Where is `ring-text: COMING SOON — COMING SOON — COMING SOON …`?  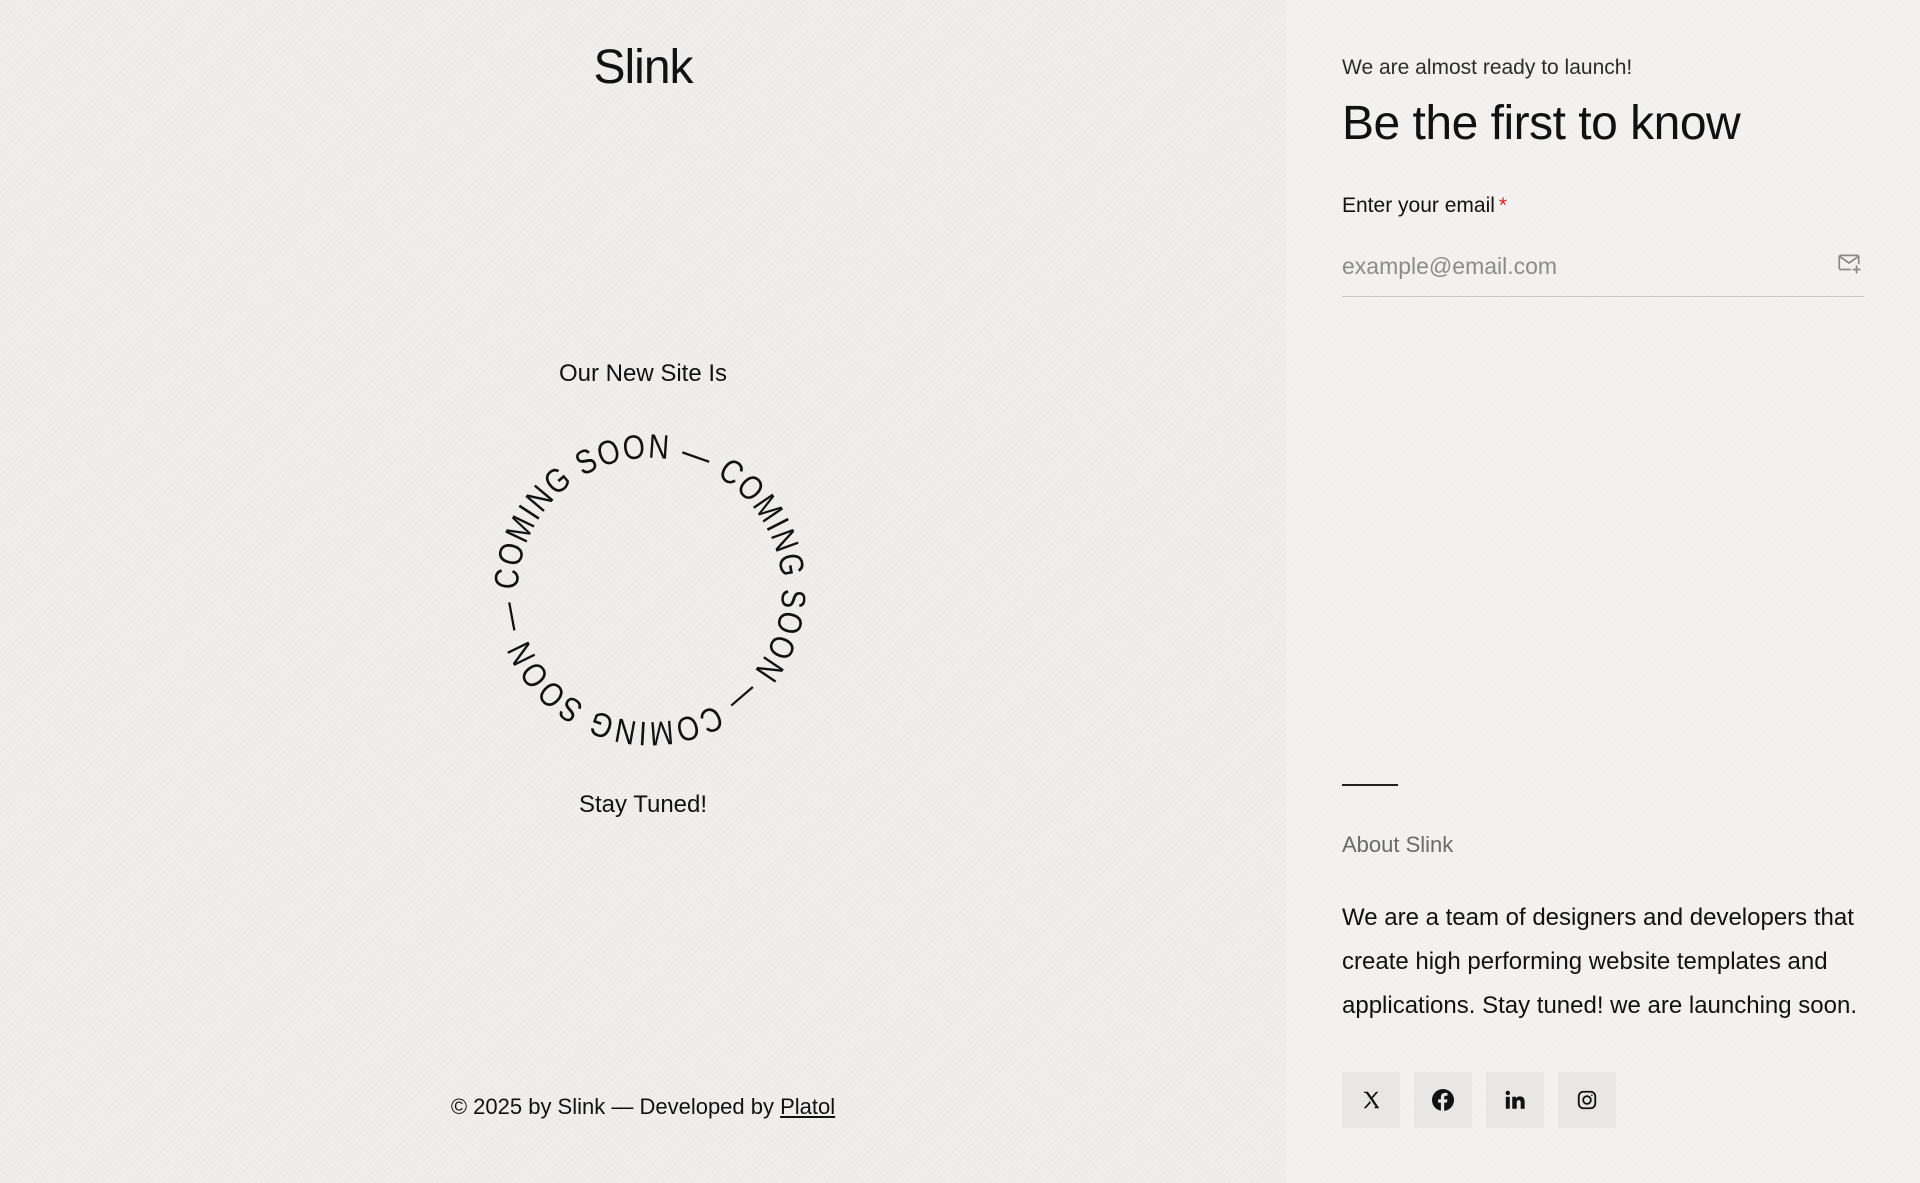
ring-text: COMING SOON — COMING SOON — COMING SOON … is located at coordinates (650, 590).